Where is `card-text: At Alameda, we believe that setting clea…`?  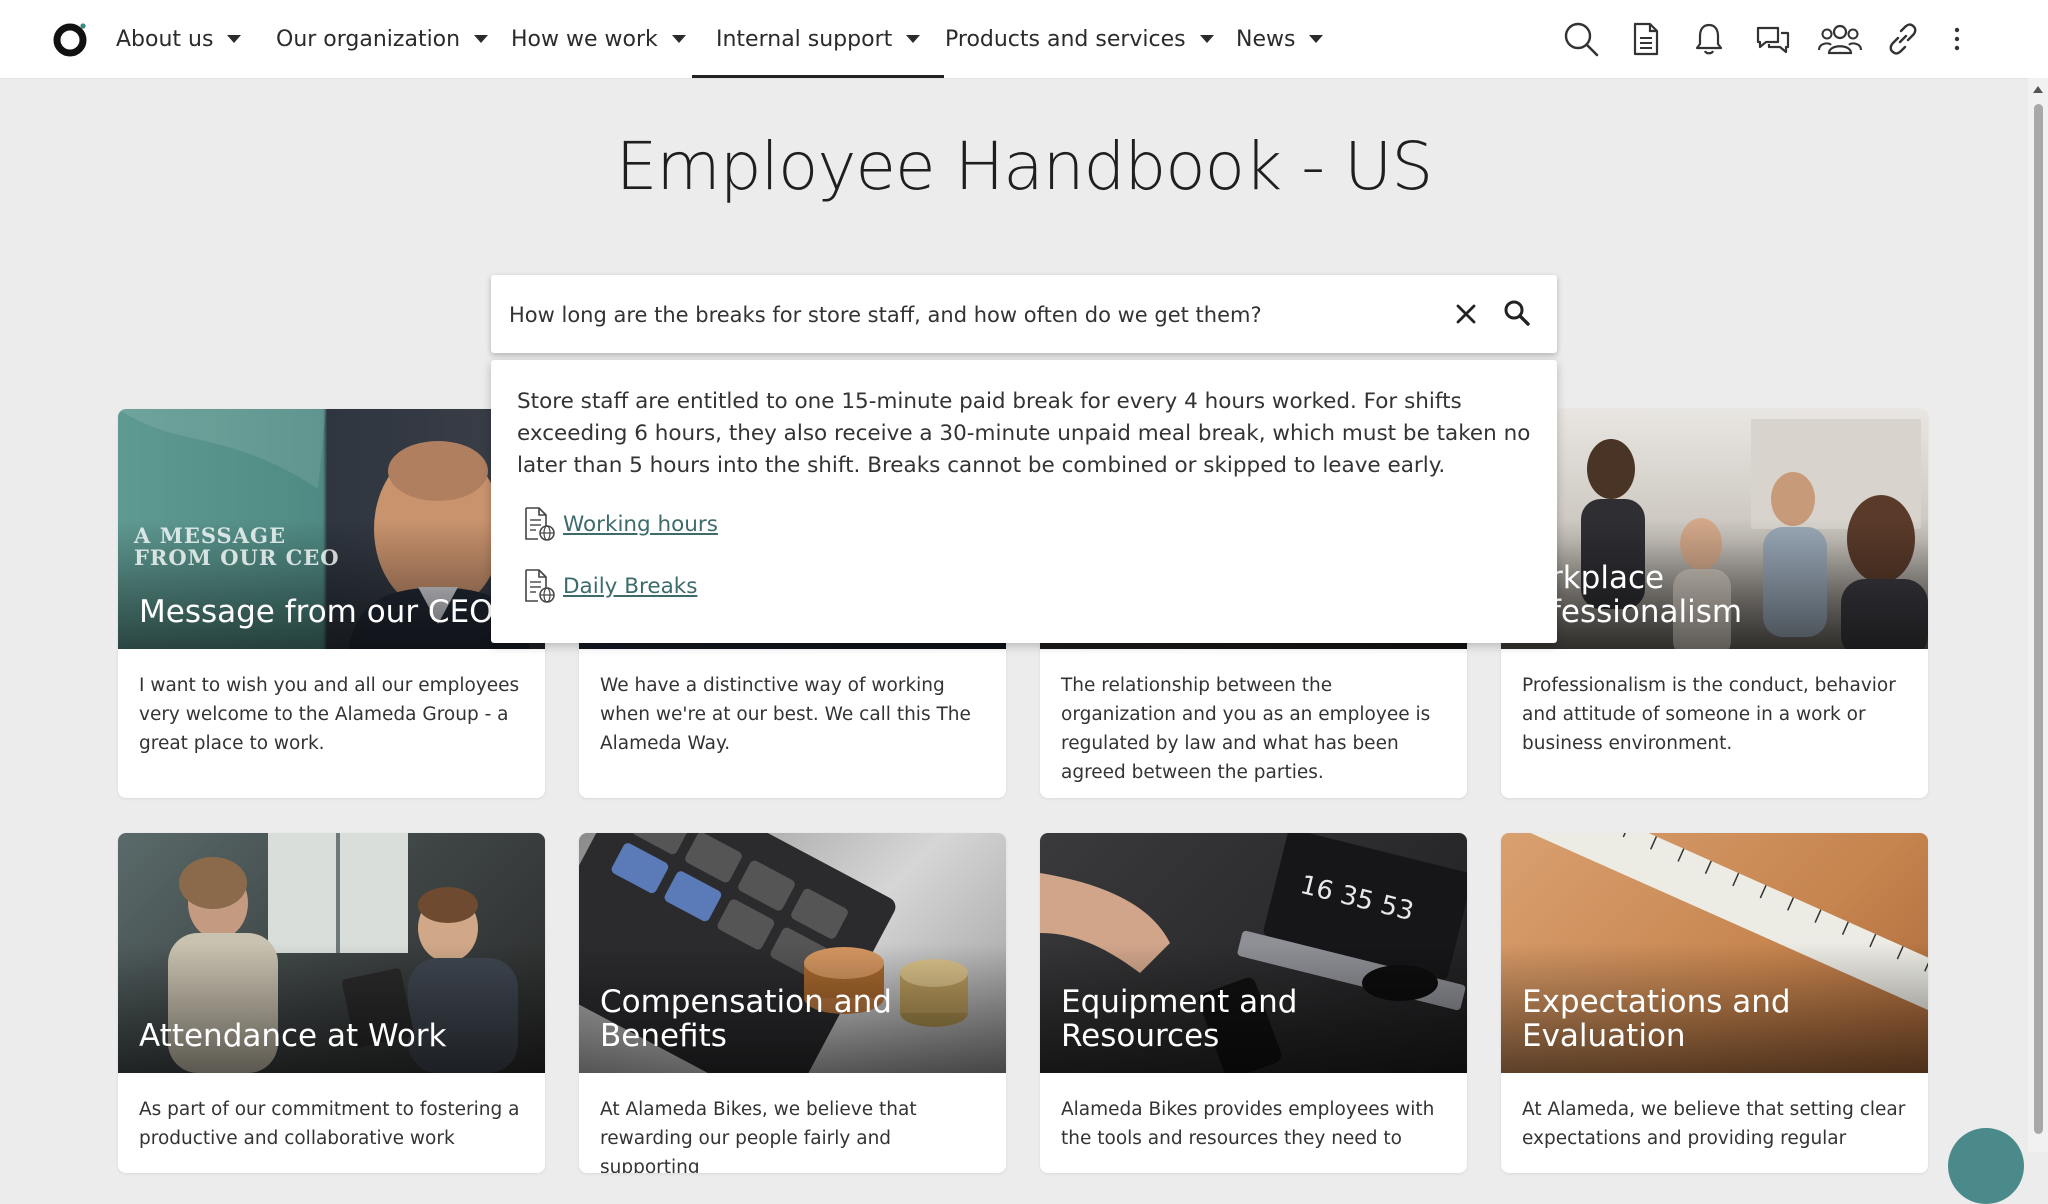 card-text: At Alameda, we believe that setting clea… is located at coordinates (1714, 1124).